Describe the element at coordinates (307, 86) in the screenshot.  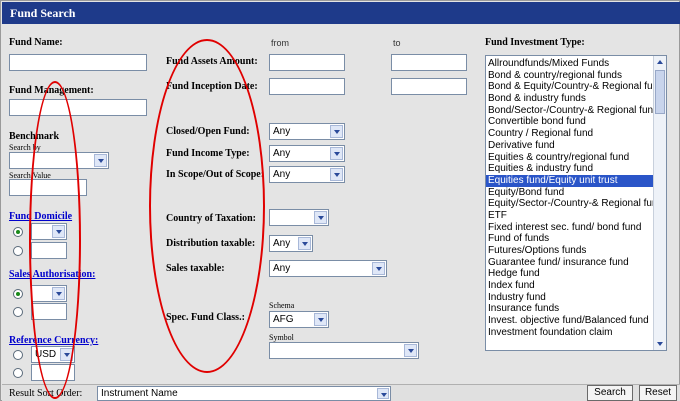
I see `fund-inception-from-input` at that location.